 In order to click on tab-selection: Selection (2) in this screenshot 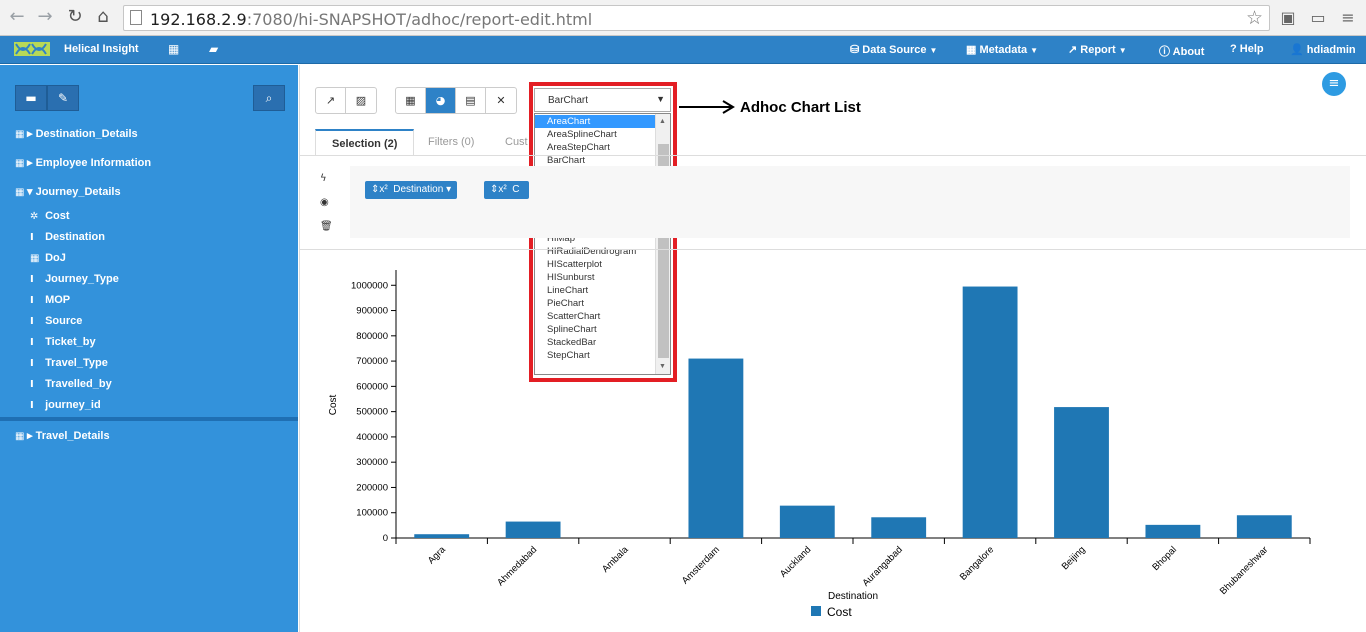, I will do `click(365, 142)`.